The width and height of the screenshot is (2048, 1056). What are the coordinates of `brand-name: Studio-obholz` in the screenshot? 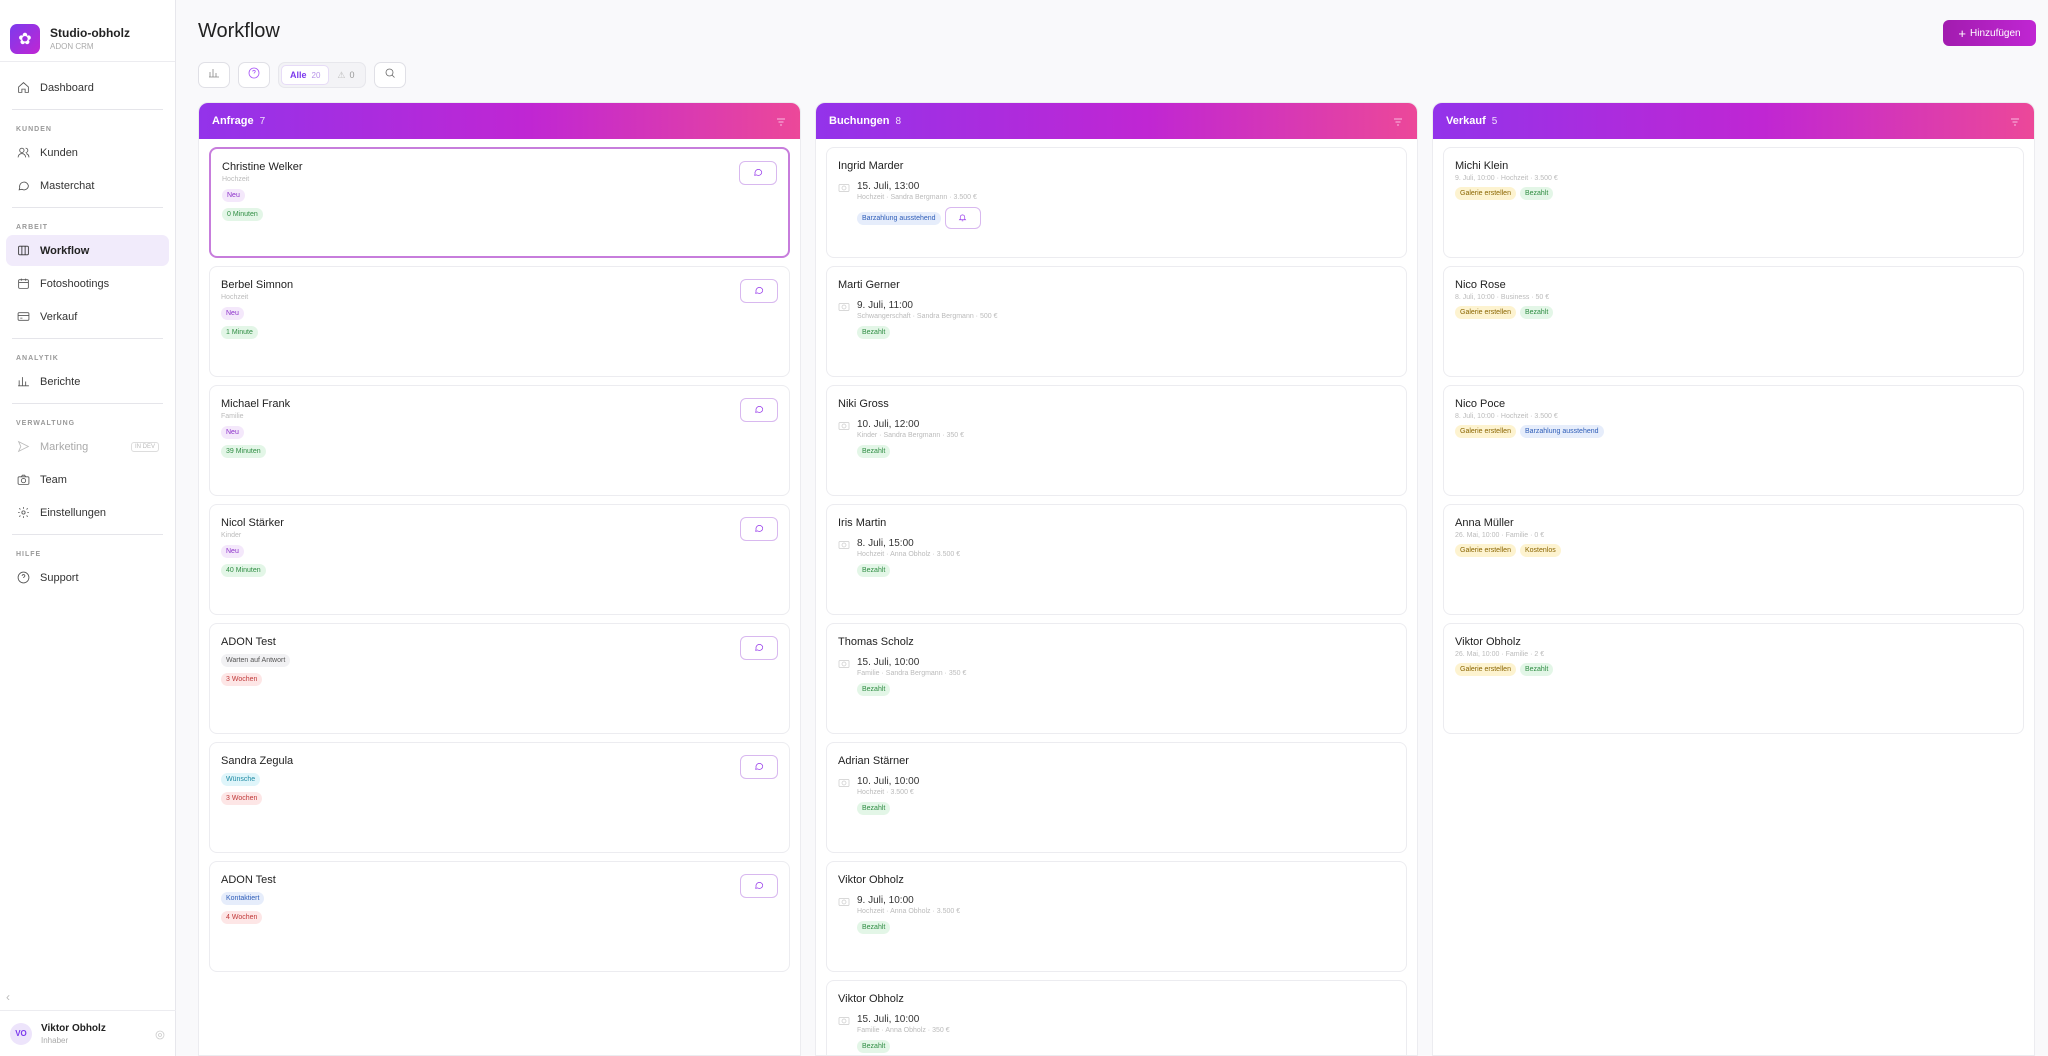 It's located at (90, 33).